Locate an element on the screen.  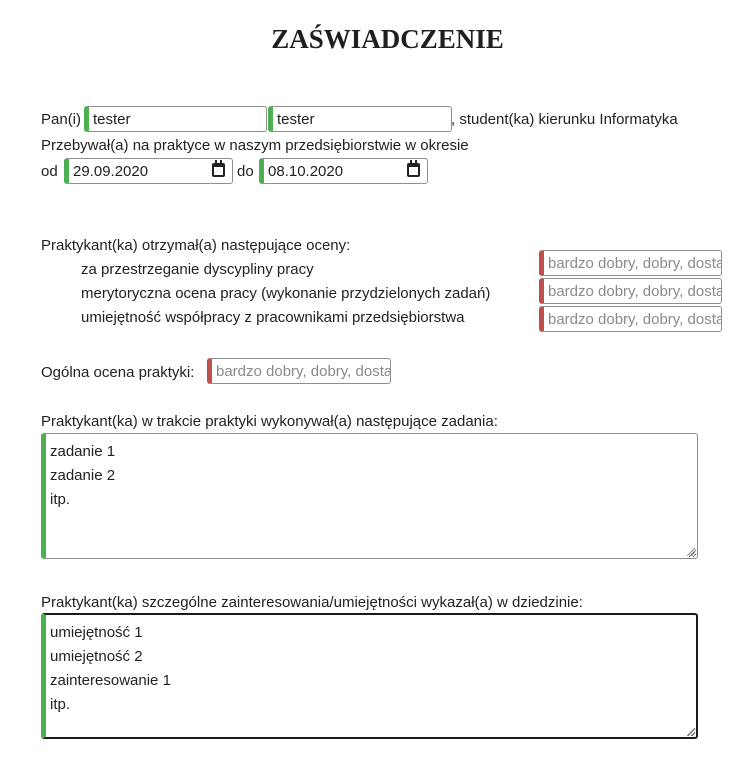
tasks-textarea: zadanie 1 zadanie 2 itp. is located at coordinates (369, 496).